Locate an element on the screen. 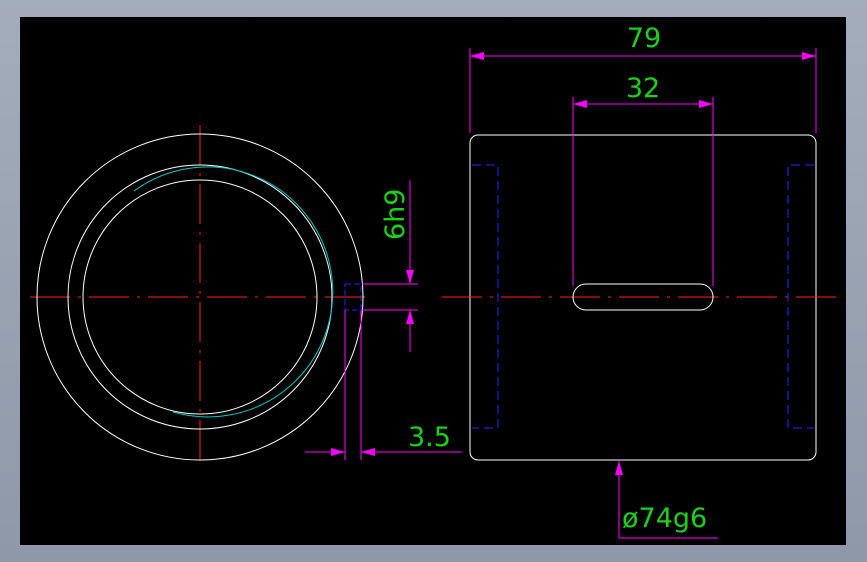  keyway-length-label: 32 is located at coordinates (643, 88).